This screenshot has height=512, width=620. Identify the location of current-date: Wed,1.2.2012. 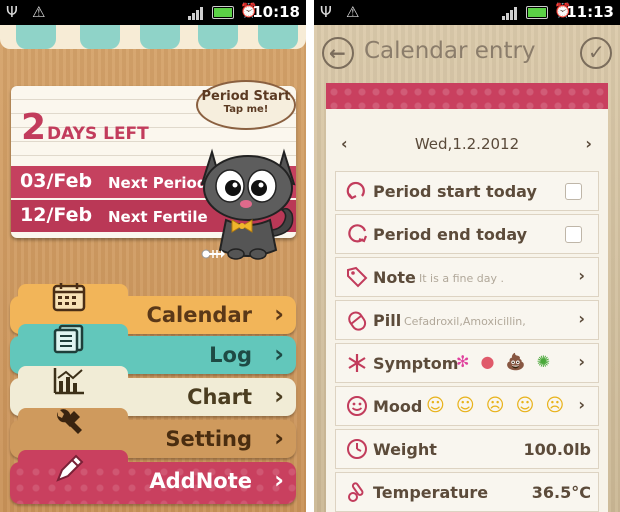
(467, 144).